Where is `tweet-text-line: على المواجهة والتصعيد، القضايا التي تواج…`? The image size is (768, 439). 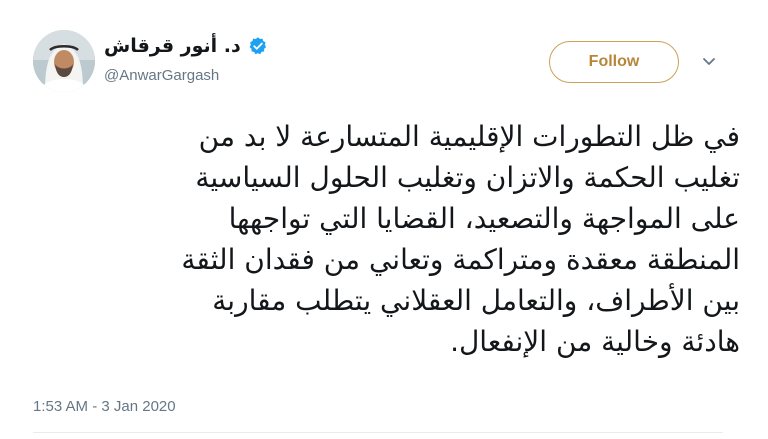 tweet-text-line: على المواجهة والتصعيد، القضايا التي تواج… is located at coordinates (484, 218).